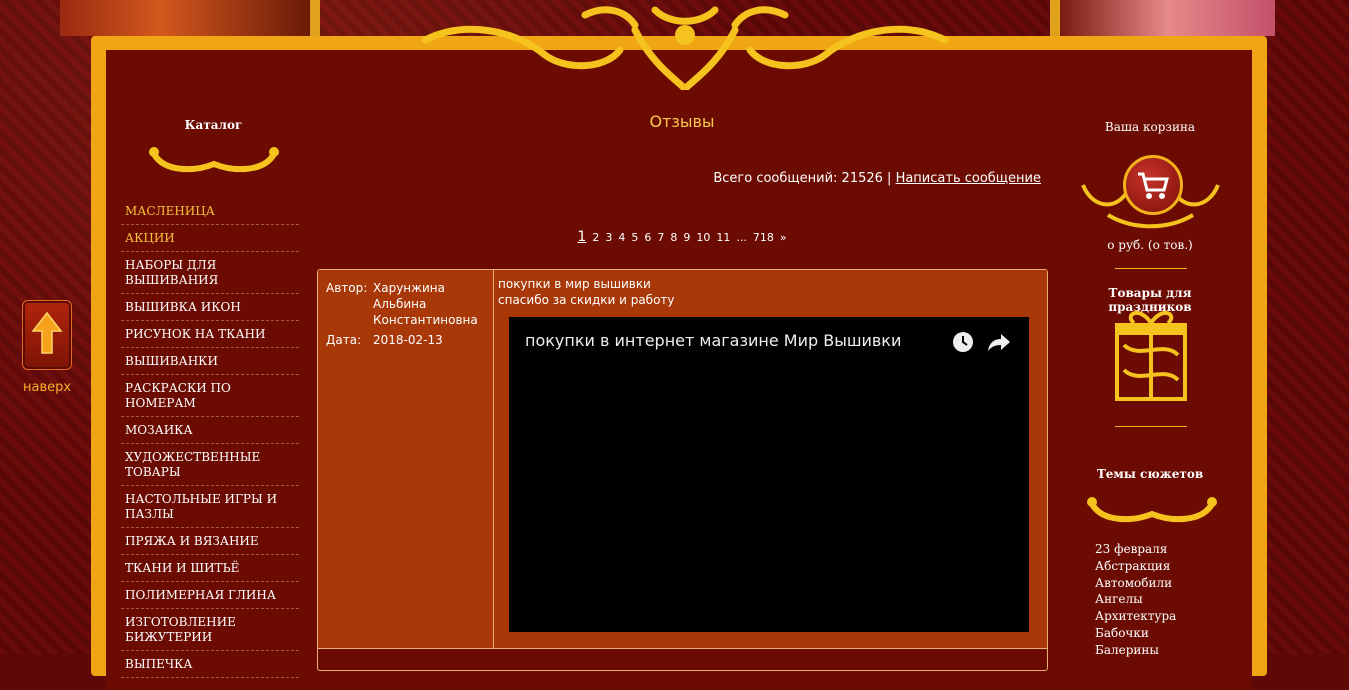  What do you see at coordinates (1150, 474) in the screenshot?
I see `themes-title: Темы сюжетов` at bounding box center [1150, 474].